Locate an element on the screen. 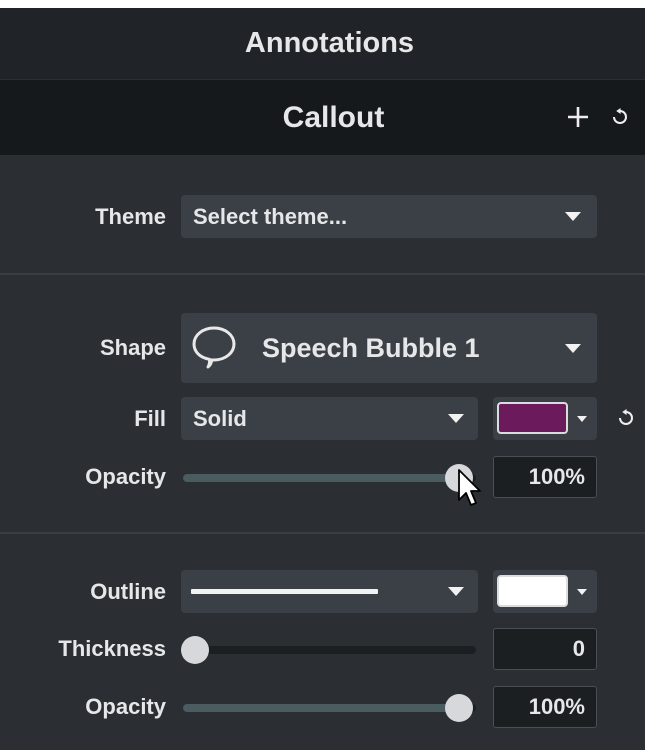 This screenshot has width=645, height=750. panel-header: Annotations is located at coordinates (322, 43).